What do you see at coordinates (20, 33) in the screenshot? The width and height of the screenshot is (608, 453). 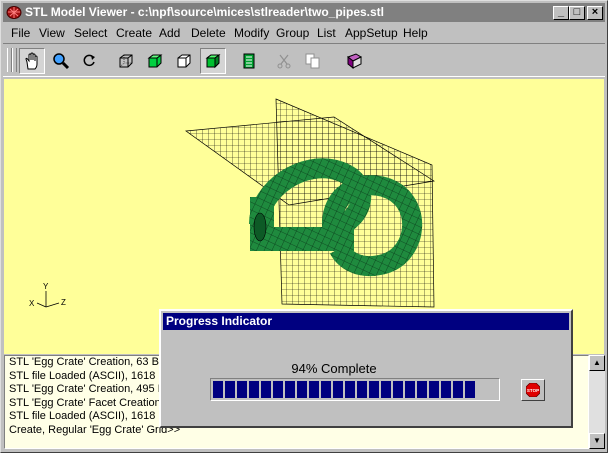 I see `menu-file: File` at bounding box center [20, 33].